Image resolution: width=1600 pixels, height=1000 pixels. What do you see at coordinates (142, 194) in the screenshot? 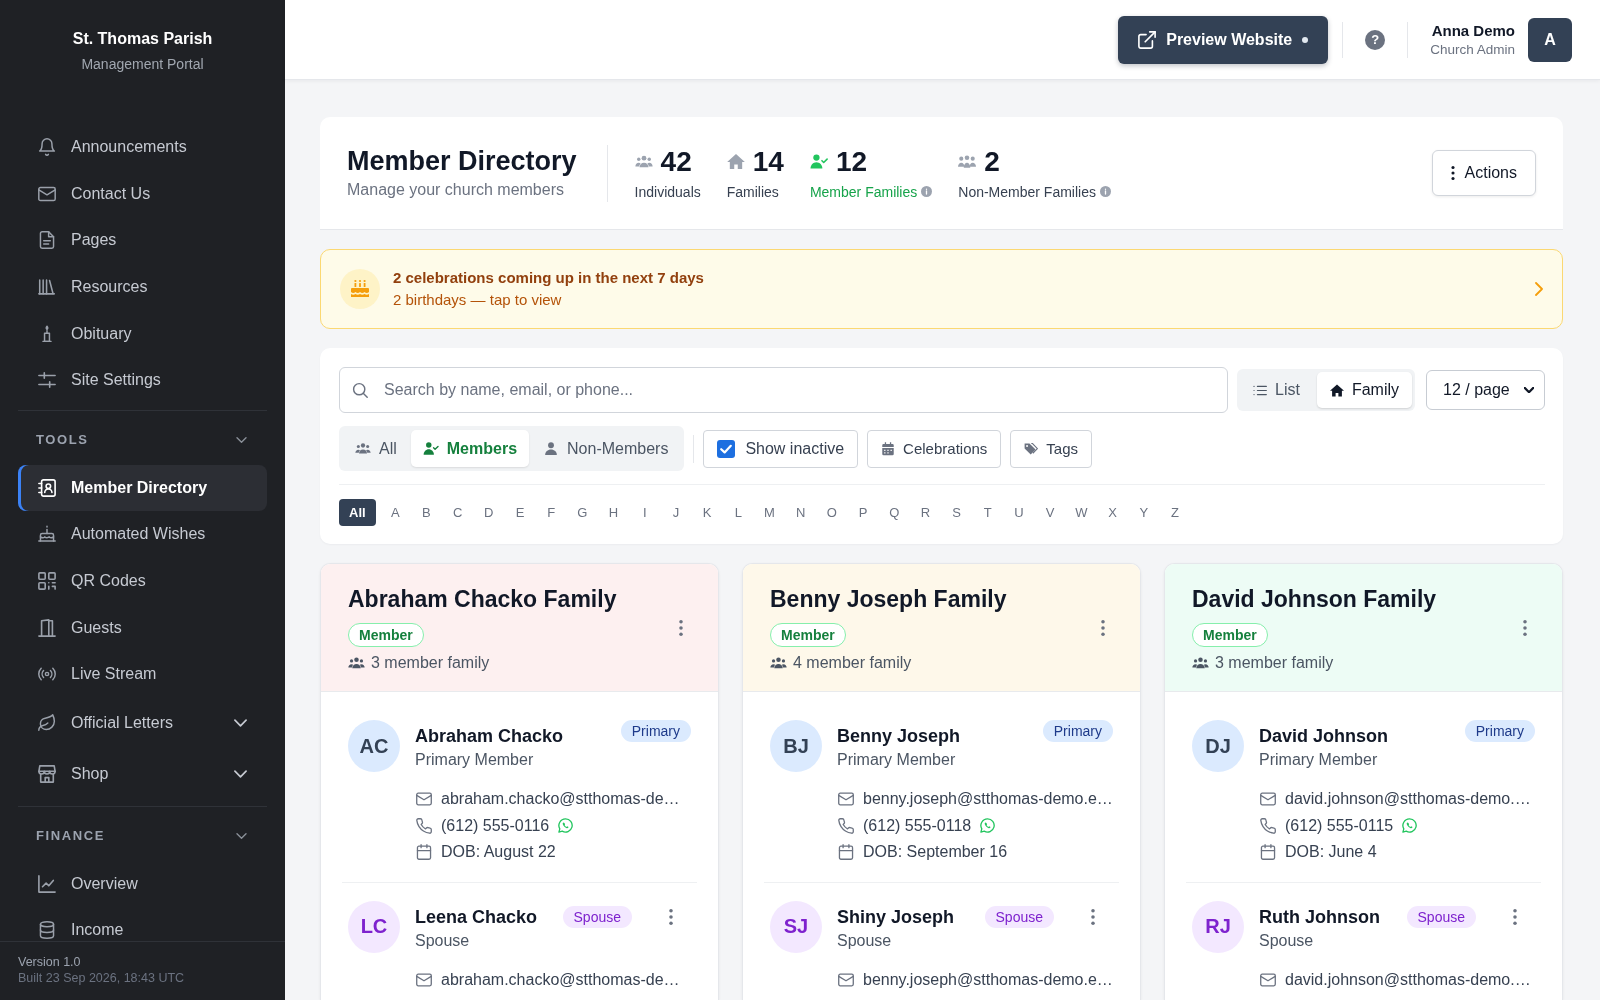
I see `nav-item: Contact Us` at bounding box center [142, 194].